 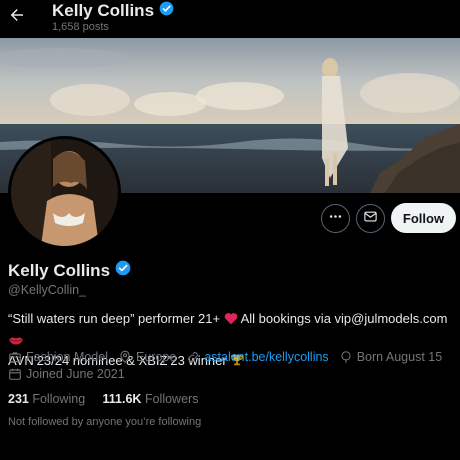 I want to click on joined-label: Joined June 2021, so click(x=75, y=374).